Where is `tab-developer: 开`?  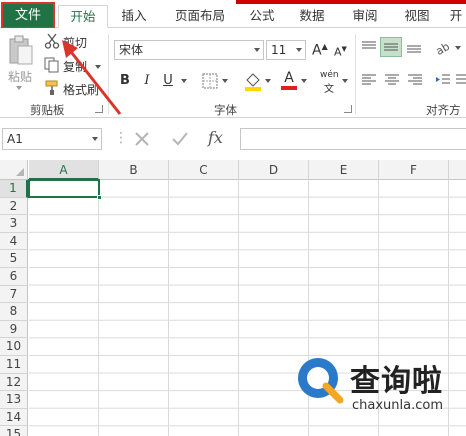
tab-developer: 开 is located at coordinates (456, 16).